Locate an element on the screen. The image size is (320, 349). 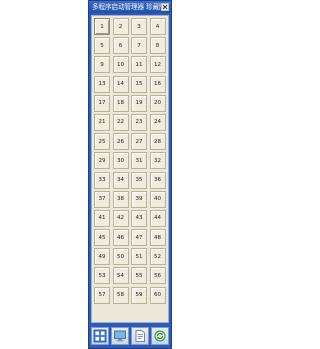
program-slot-47: 47 is located at coordinates (139, 238).